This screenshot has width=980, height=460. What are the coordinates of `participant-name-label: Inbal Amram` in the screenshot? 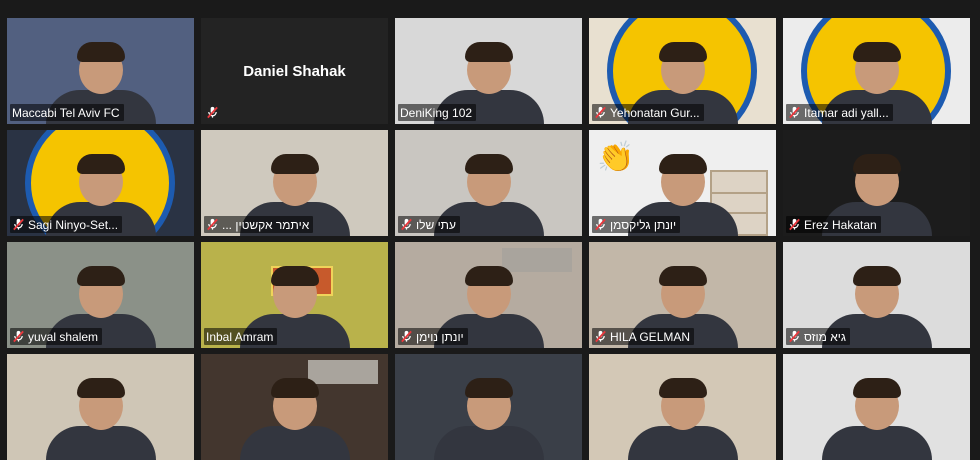 It's located at (241, 336).